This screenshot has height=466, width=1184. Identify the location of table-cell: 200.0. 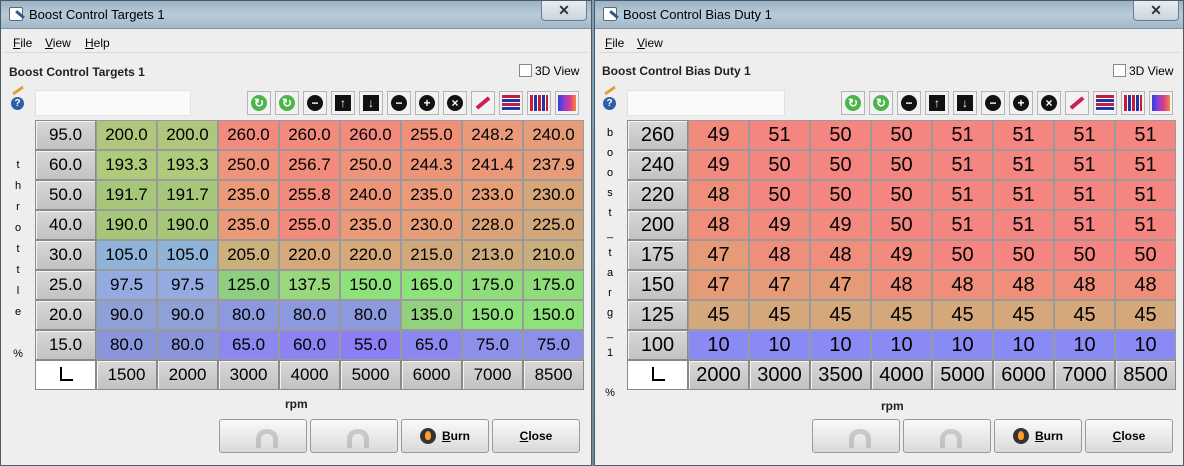
(126, 135).